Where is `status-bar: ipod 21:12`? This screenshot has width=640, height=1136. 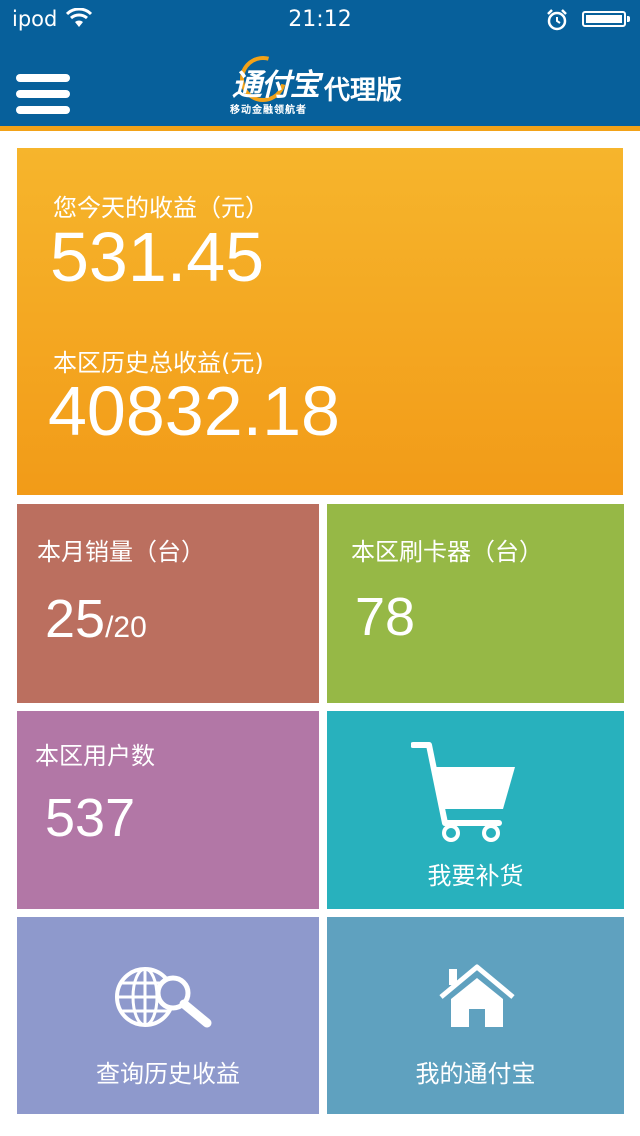
status-bar: ipod 21:12 is located at coordinates (320, 20).